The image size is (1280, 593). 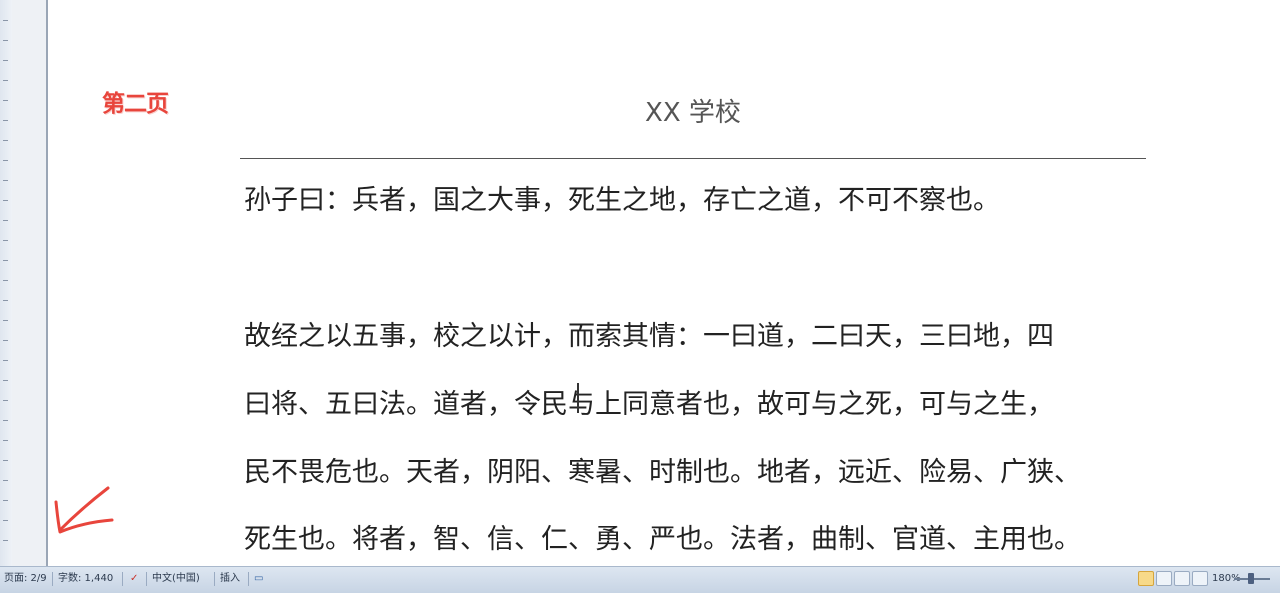 I want to click on paragraph-2-line-3: 民不畏危也。天者，阴阳、寒暑、时制也。地者，远近、险易、广狭、, so click(x=695, y=469).